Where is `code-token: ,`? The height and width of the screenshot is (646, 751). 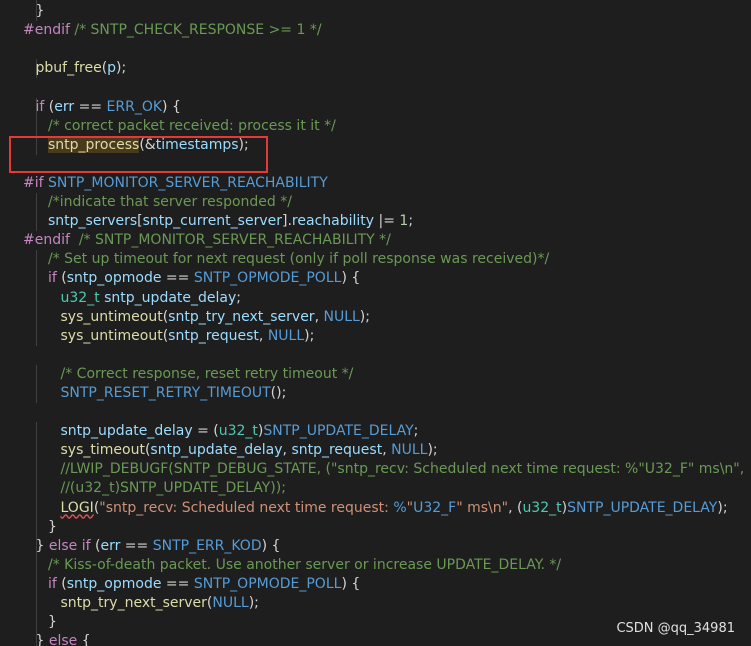
code-token: , is located at coordinates (263, 335).